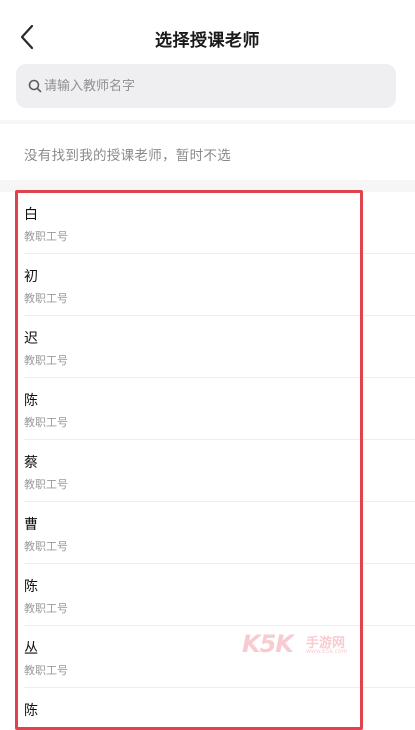 This screenshot has height=730, width=415. What do you see at coordinates (302, 644) in the screenshot?
I see `site-watermark: K5K 手游网 www.k5k.com` at bounding box center [302, 644].